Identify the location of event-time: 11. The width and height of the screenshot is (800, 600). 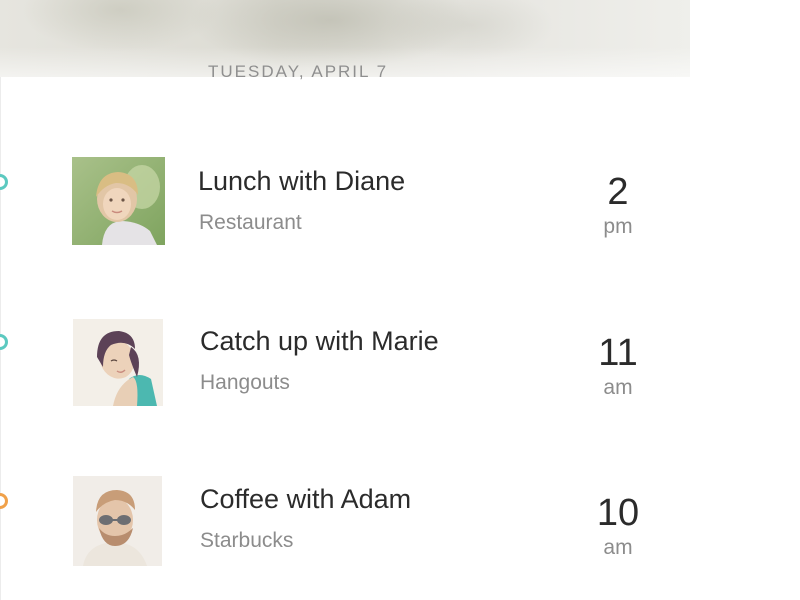
(618, 353).